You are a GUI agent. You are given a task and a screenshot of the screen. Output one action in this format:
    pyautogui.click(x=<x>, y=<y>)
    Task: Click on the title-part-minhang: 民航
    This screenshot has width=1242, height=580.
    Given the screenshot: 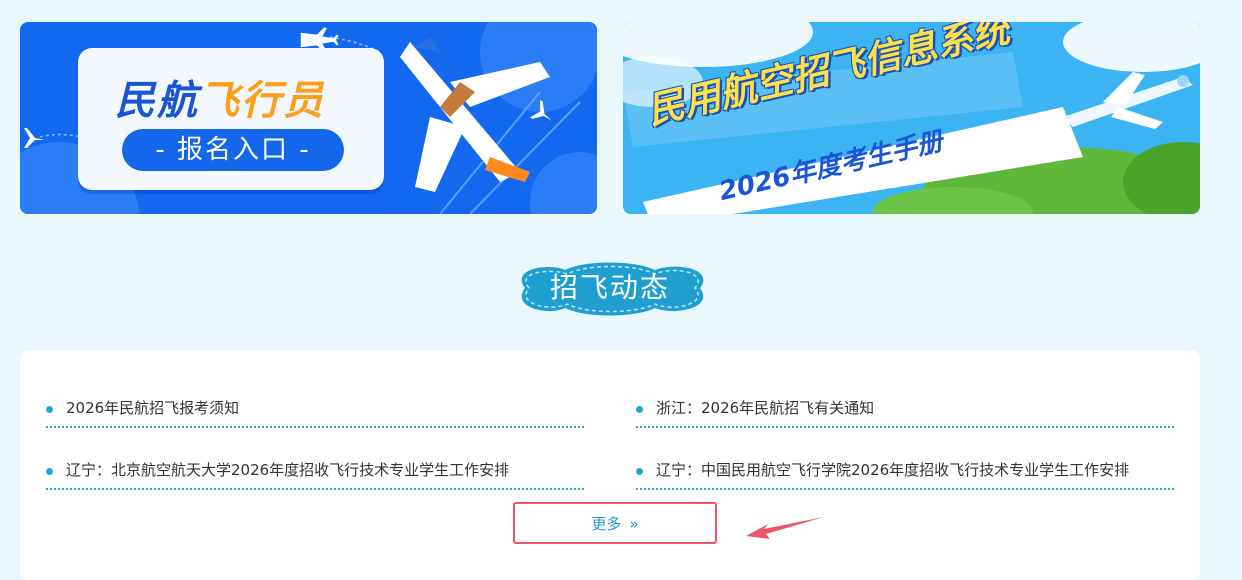 What is the action you would take?
    pyautogui.click(x=157, y=101)
    